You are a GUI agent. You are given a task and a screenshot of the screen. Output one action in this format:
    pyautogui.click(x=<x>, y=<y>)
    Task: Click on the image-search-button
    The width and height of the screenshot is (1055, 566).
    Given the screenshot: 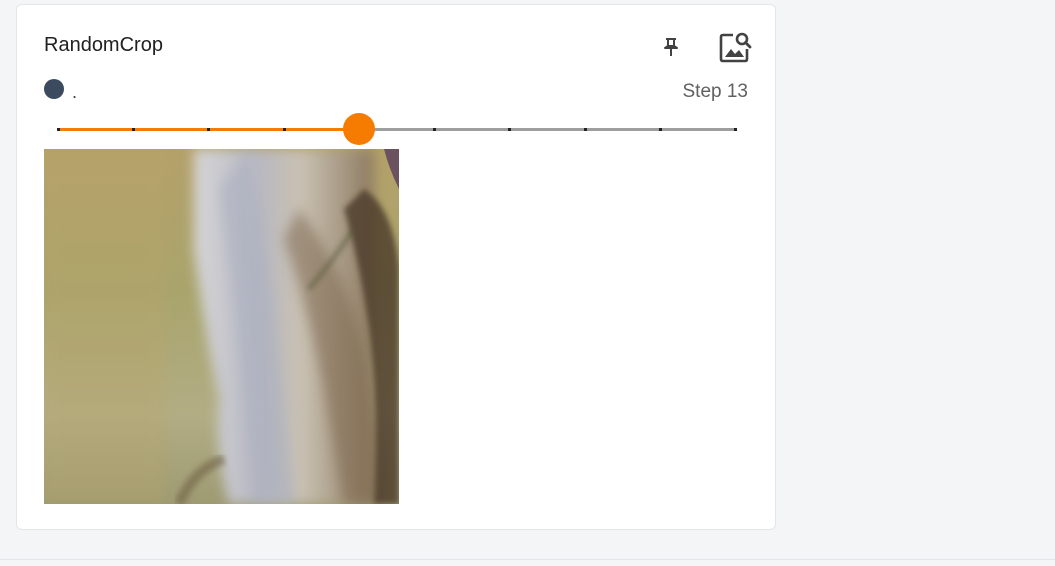 What is the action you would take?
    pyautogui.click(x=735, y=47)
    